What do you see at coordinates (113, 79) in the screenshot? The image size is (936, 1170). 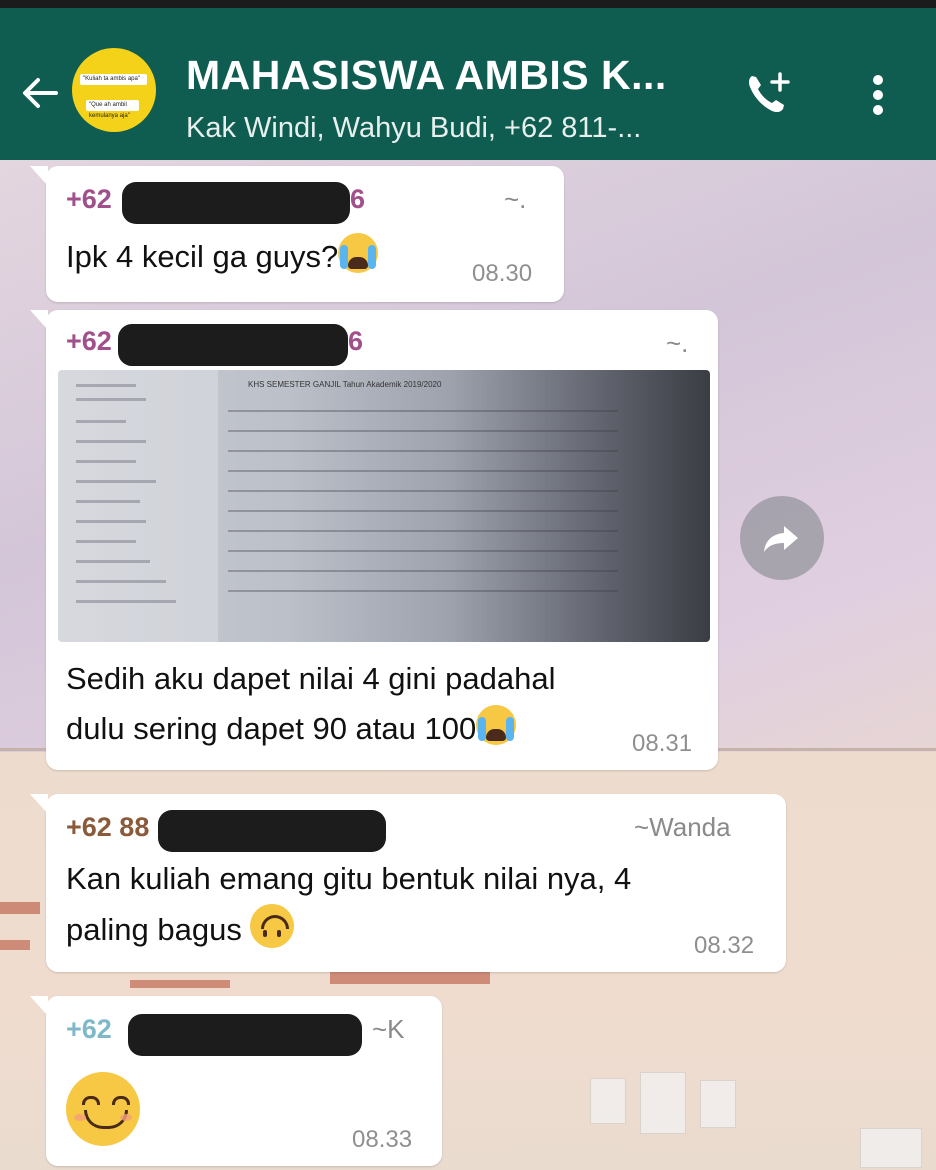 I see `avatar-text-1: "Kuliah ta ambis apa"` at bounding box center [113, 79].